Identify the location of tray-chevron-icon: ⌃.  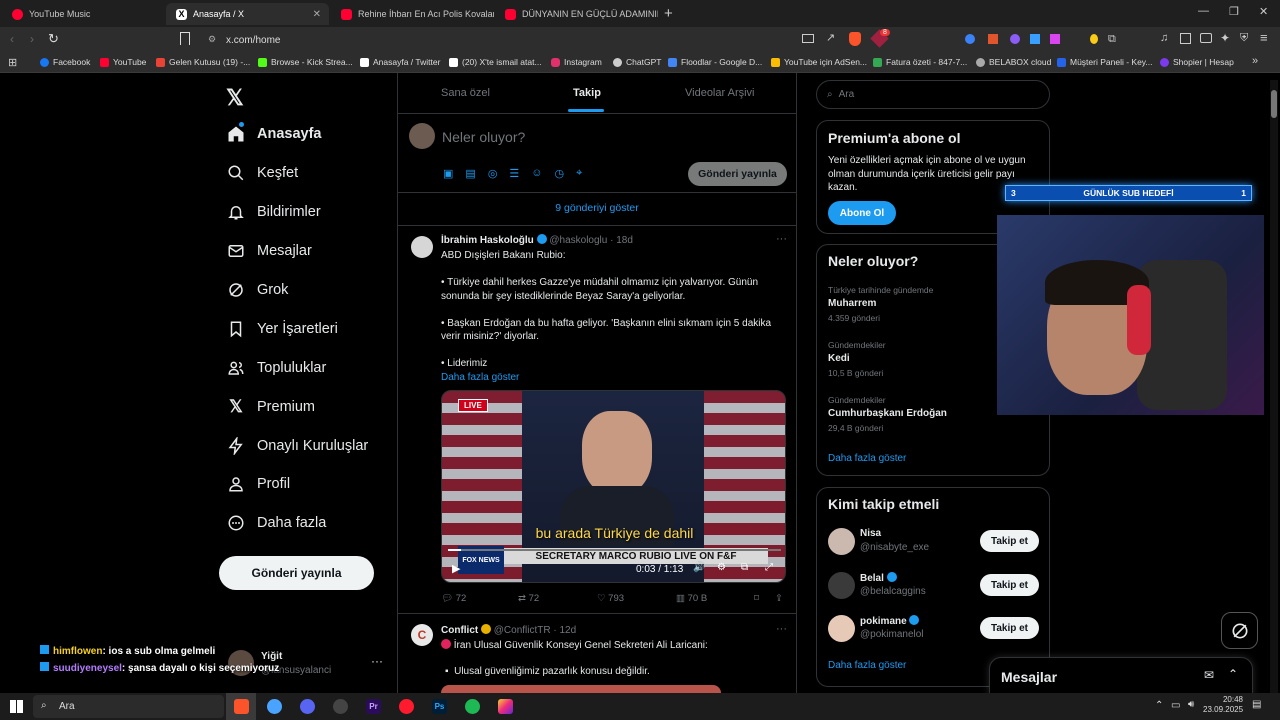
(1159, 705).